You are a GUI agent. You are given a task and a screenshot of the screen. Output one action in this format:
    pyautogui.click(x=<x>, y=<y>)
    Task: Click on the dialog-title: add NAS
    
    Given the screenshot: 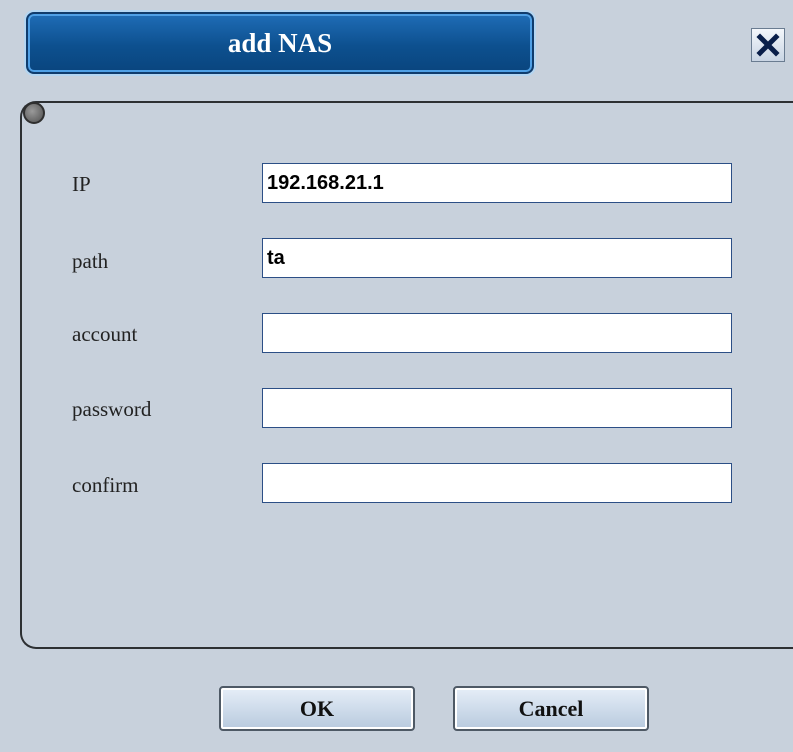 What is the action you would take?
    pyautogui.click(x=280, y=42)
    